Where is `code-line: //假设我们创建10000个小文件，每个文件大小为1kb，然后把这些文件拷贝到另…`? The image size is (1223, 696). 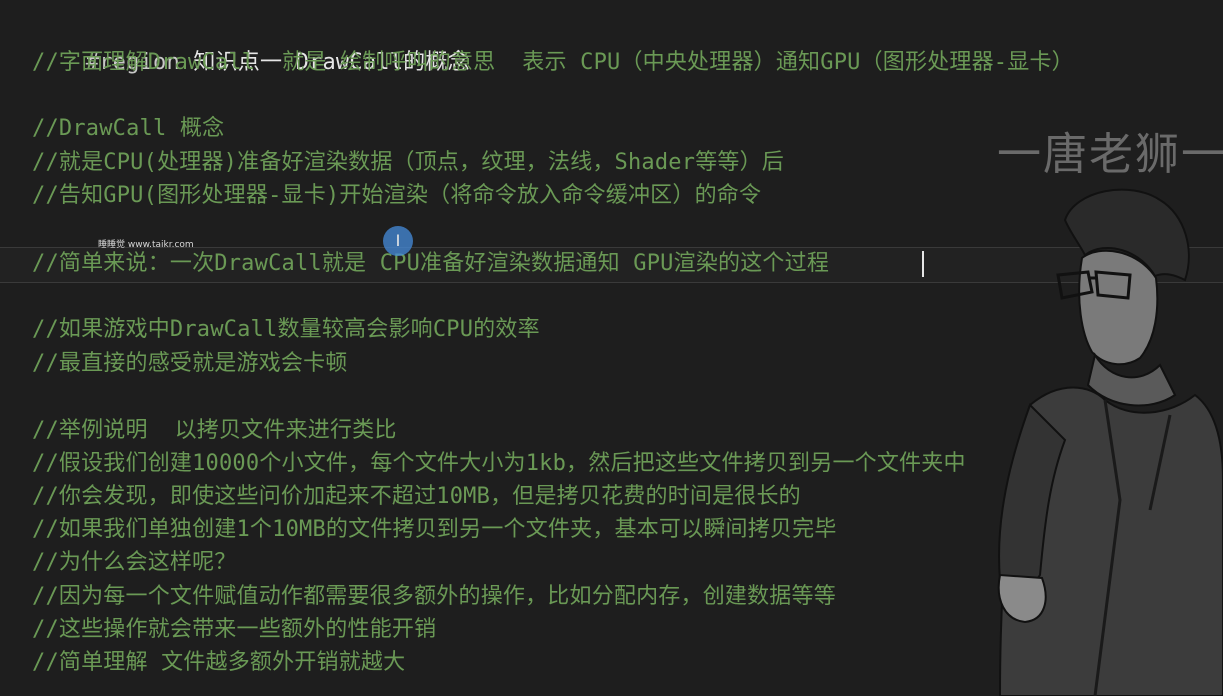 code-line: //假设我们创建10000个小文件，每个文件大小为1kb，然后把这些文件拷贝到另… is located at coordinates (499, 464).